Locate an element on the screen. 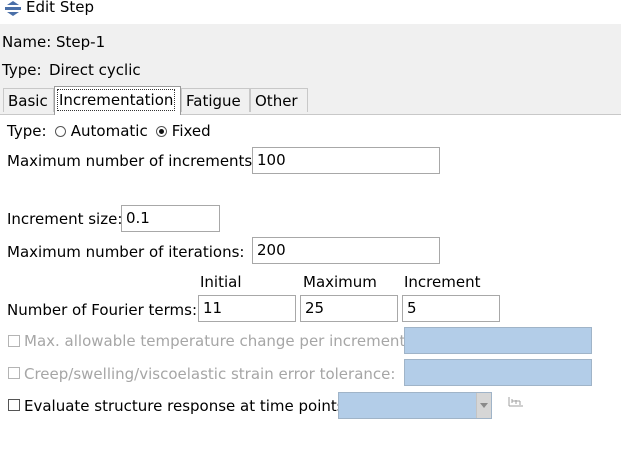  step-name-value: Step-1 is located at coordinates (81, 42).